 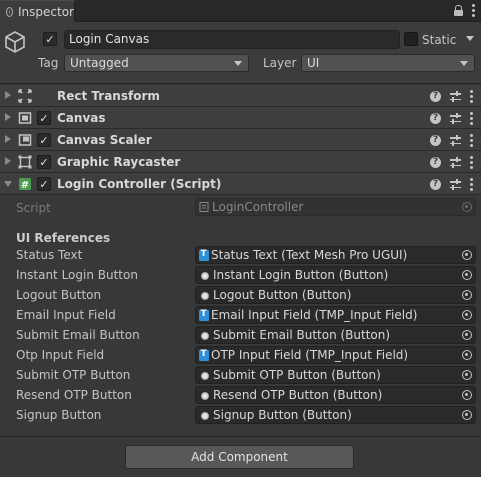 What do you see at coordinates (66, 315) in the screenshot?
I see `field-label: Email Input Field` at bounding box center [66, 315].